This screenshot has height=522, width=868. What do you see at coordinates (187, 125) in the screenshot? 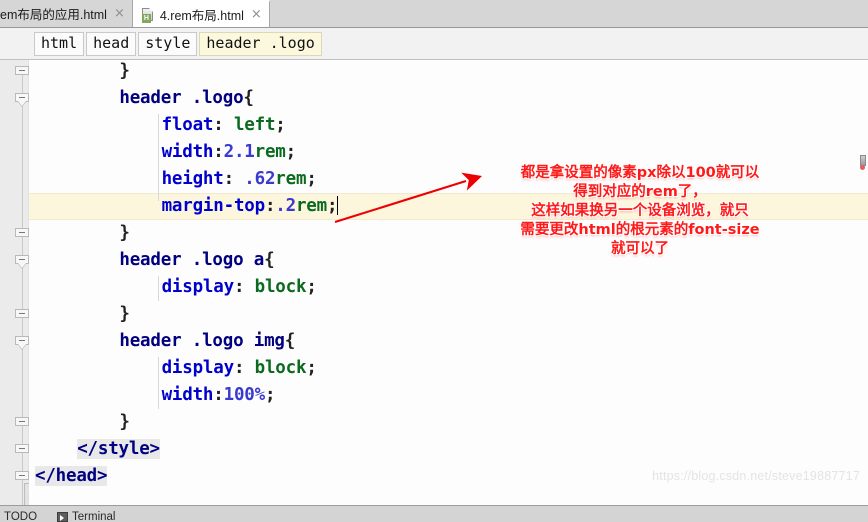
I see `code-token: float` at bounding box center [187, 125].